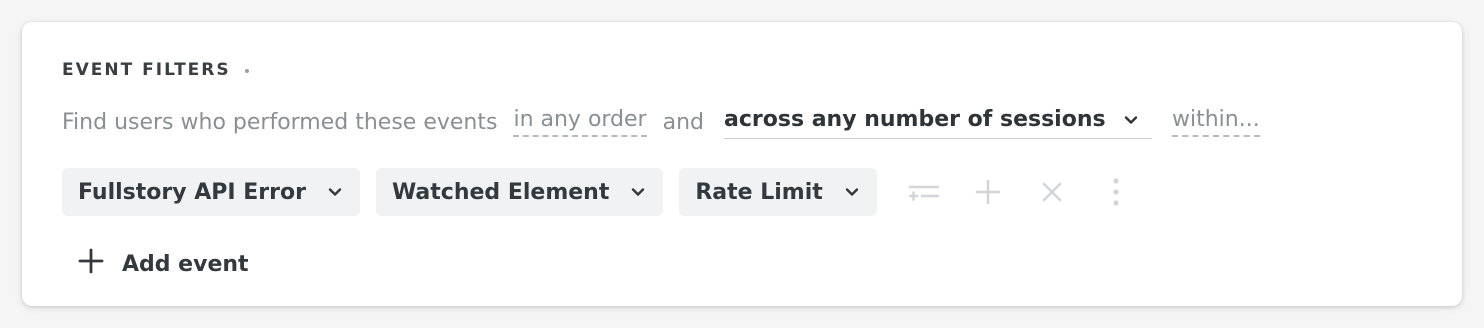 The image size is (1484, 328). I want to click on event-chip-label: Watched Element, so click(500, 192).